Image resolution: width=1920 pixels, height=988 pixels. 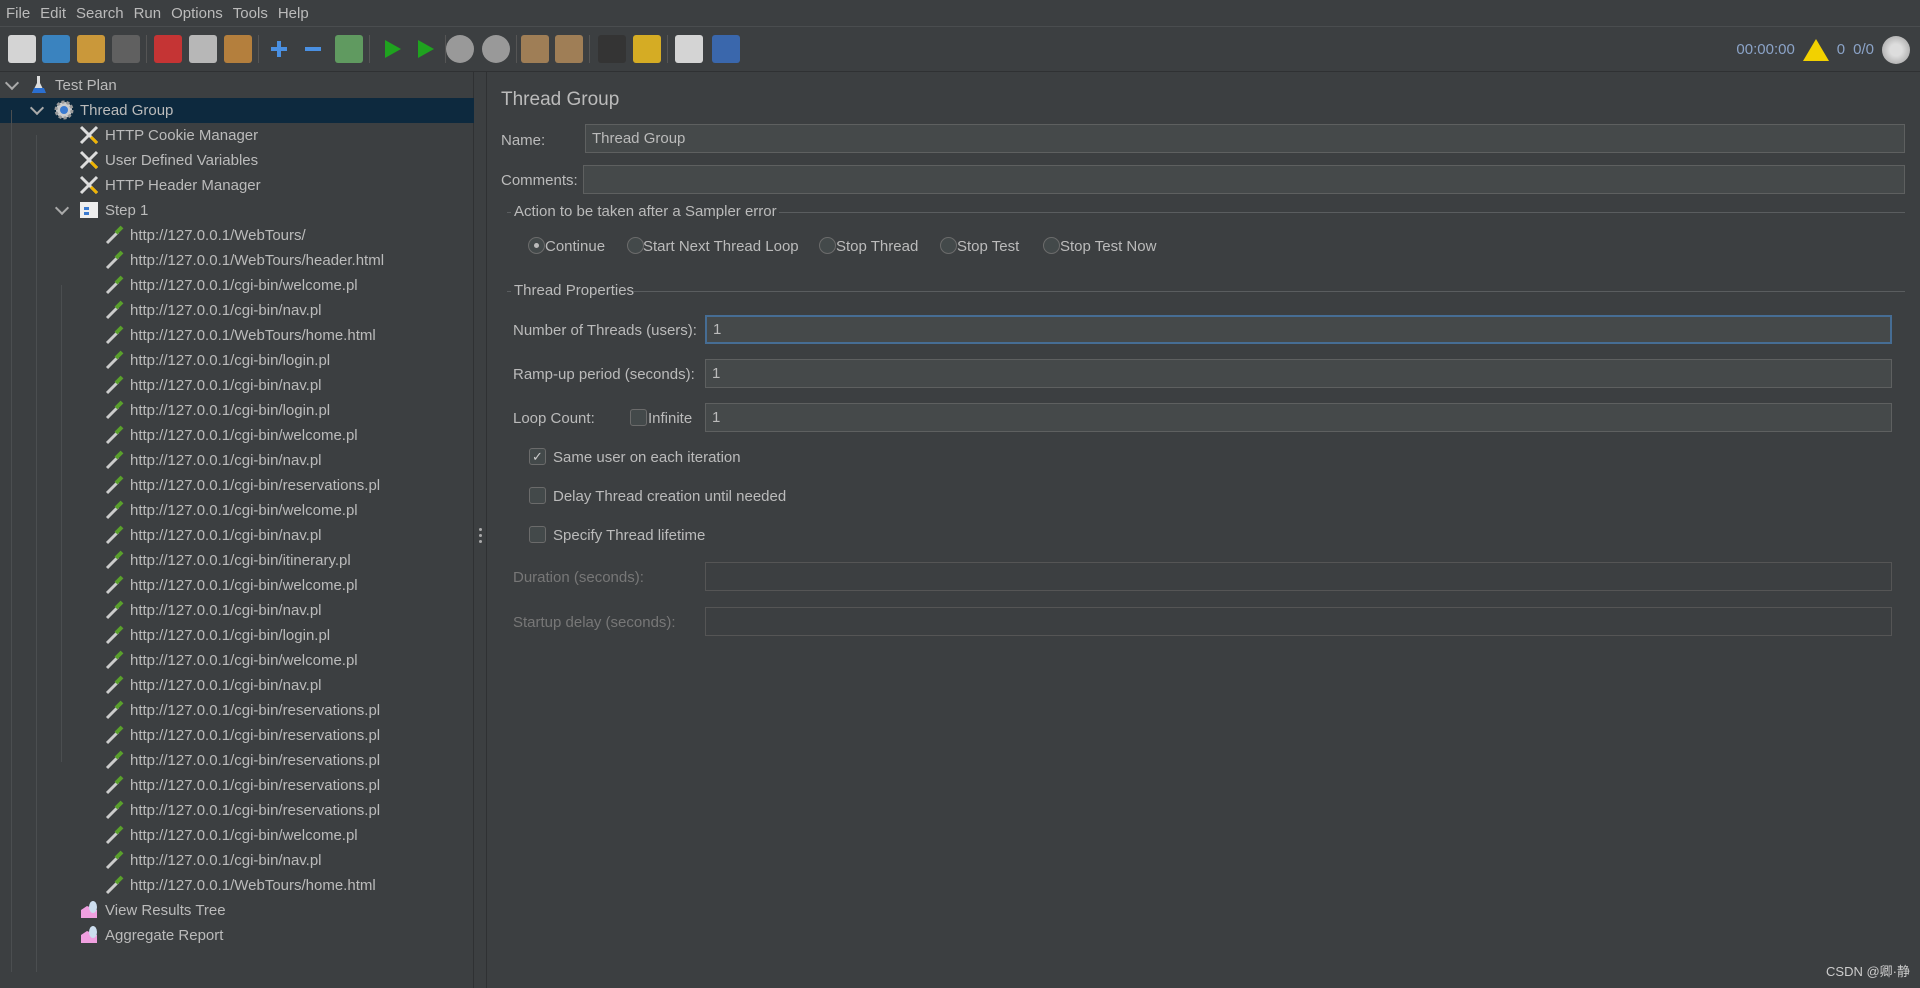 What do you see at coordinates (53, 13) in the screenshot?
I see `menu-edit: Edit` at bounding box center [53, 13].